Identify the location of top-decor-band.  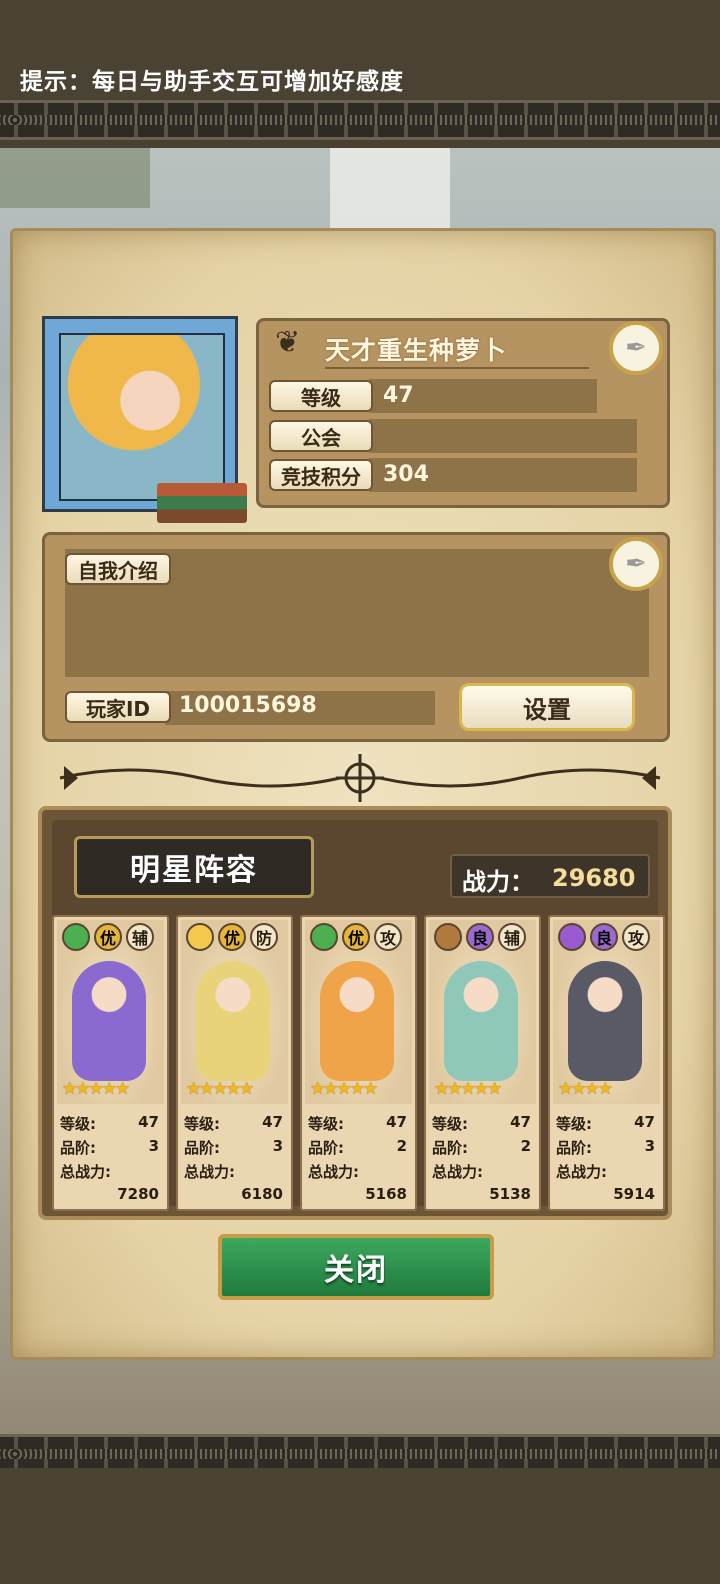
(360, 120).